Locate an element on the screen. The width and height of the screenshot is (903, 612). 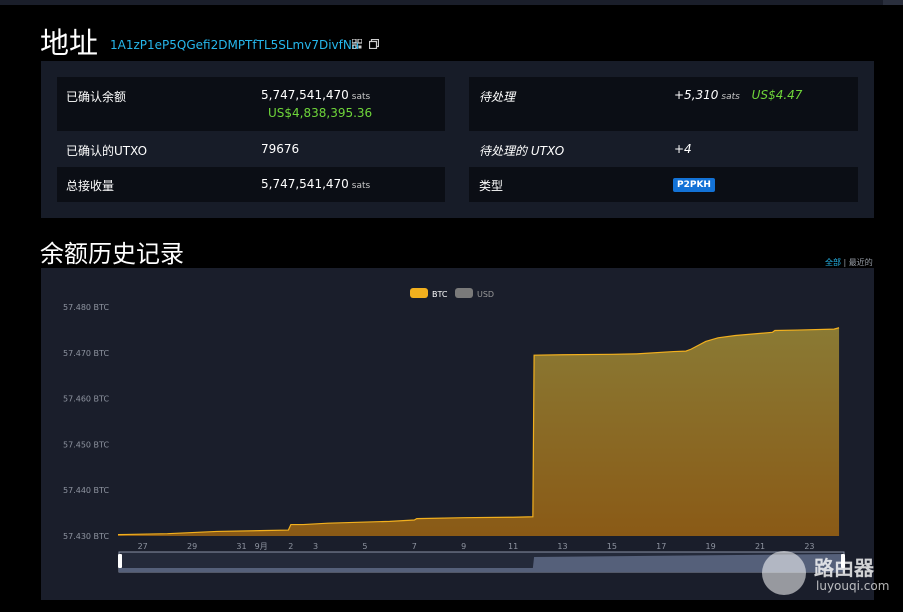
x-tick-label: 9月 is located at coordinates (261, 546).